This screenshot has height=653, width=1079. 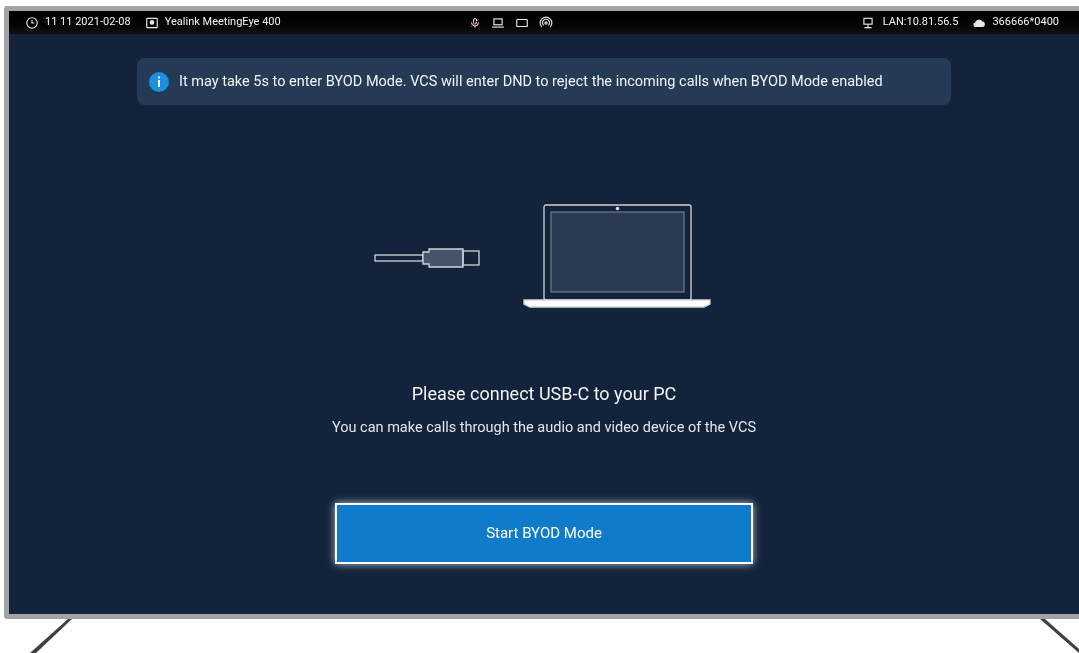 What do you see at coordinates (920, 22) in the screenshot?
I see `network-address: LAN:10.81.56.5` at bounding box center [920, 22].